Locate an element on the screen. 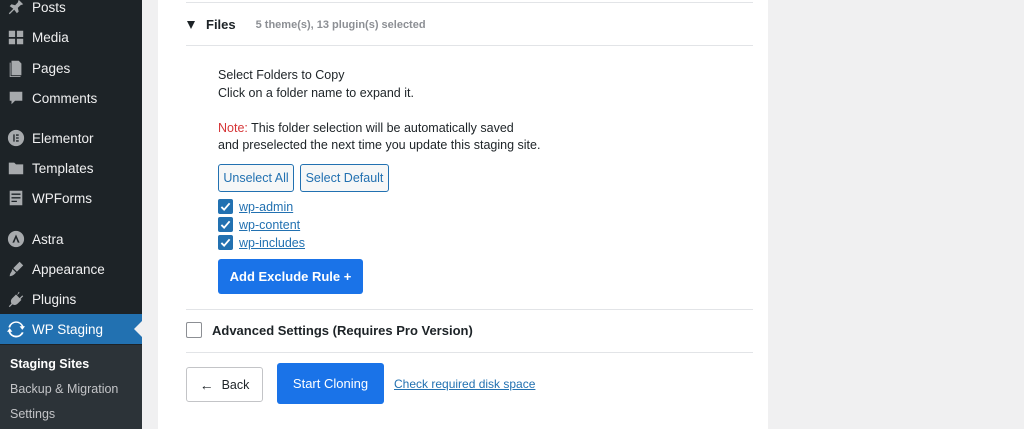 The height and width of the screenshot is (429, 1024). sidebar-item-plugins: Plugins is located at coordinates (71, 299).